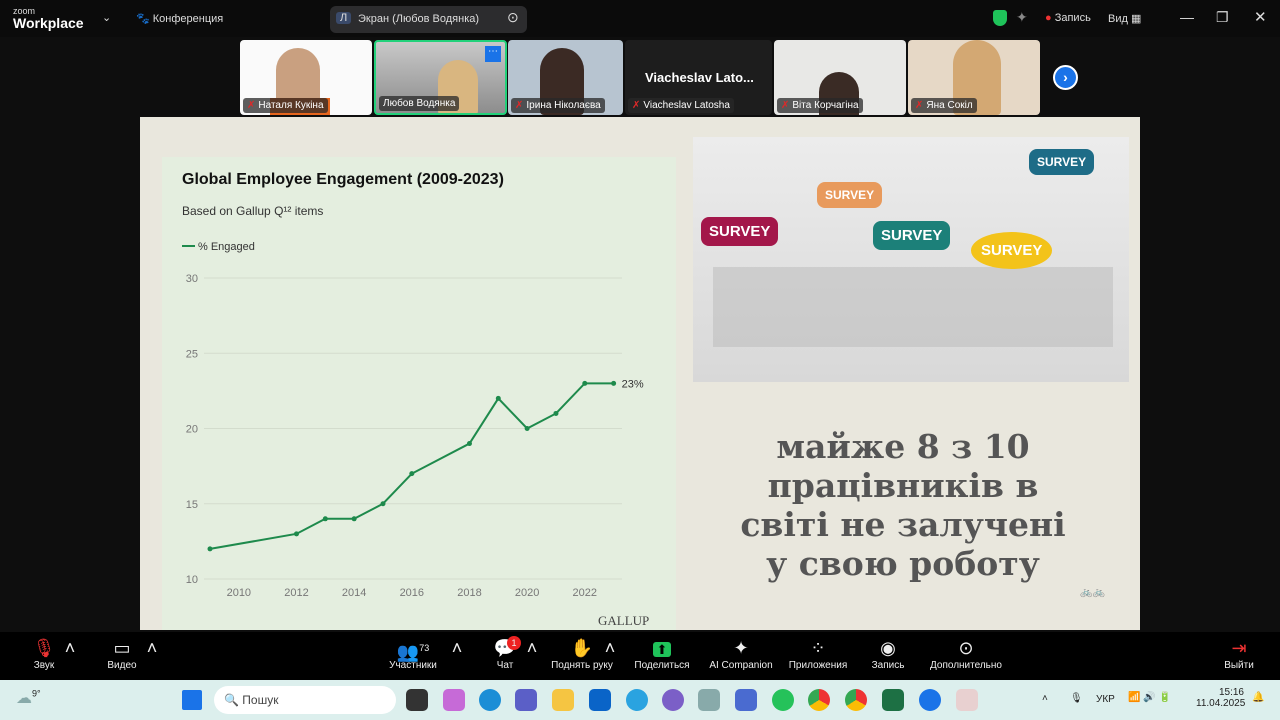 The height and width of the screenshot is (720, 1280). I want to click on outlook-icon, so click(600, 700).